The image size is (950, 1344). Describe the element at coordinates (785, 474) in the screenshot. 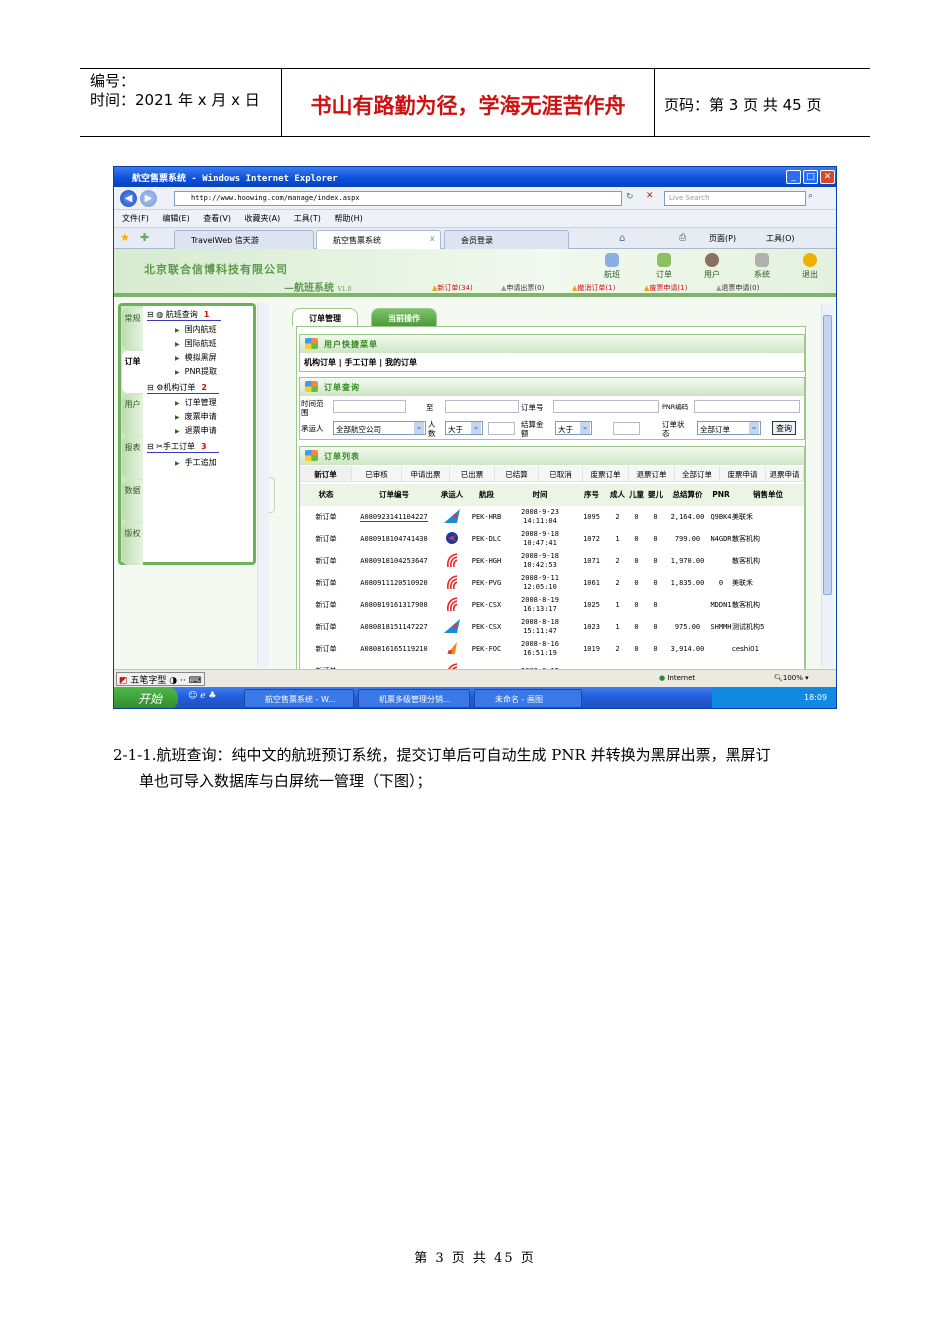

I see `list-tab: 退票申请` at that location.